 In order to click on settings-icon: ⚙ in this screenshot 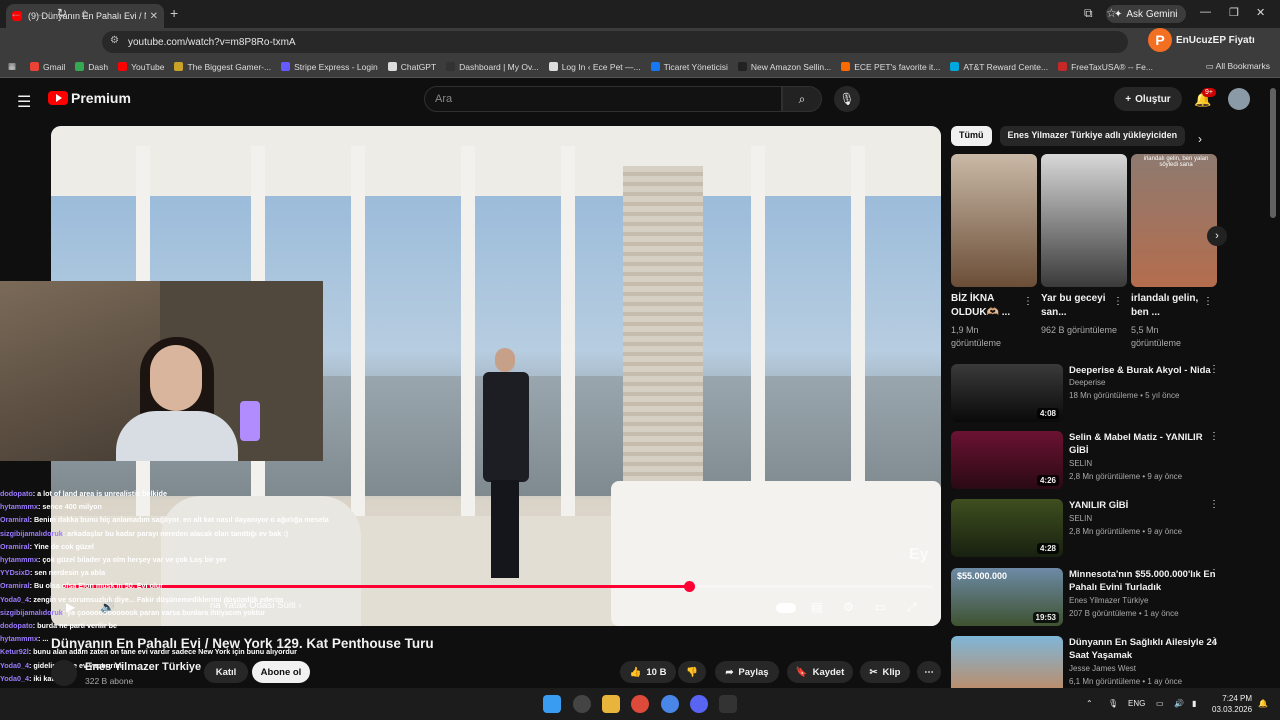, I will do `click(848, 607)`.